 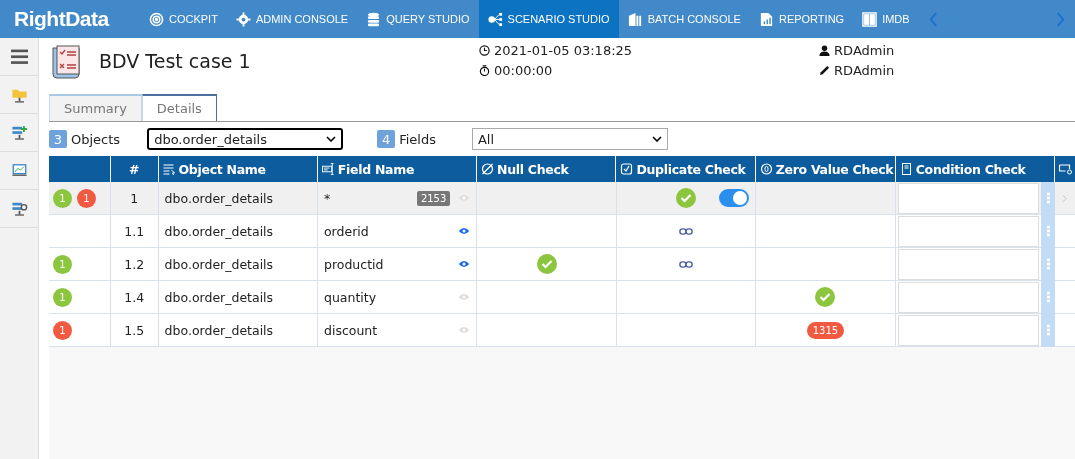 What do you see at coordinates (350, 297) in the screenshot?
I see `field-name: quantity` at bounding box center [350, 297].